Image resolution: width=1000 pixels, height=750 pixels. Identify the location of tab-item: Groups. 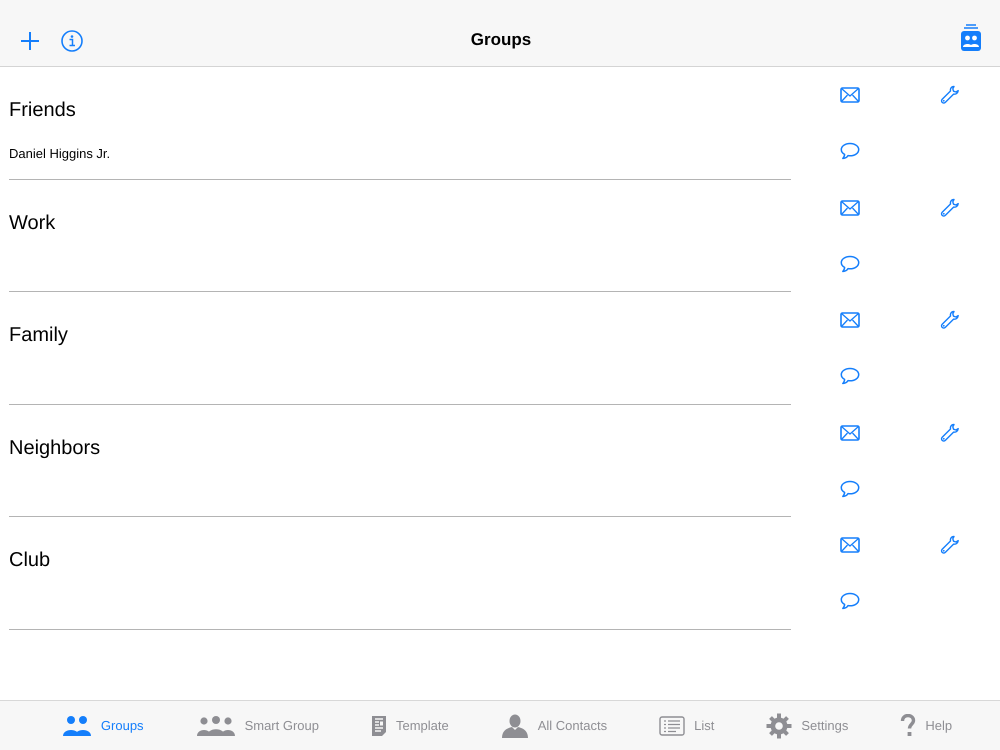
(103, 725).